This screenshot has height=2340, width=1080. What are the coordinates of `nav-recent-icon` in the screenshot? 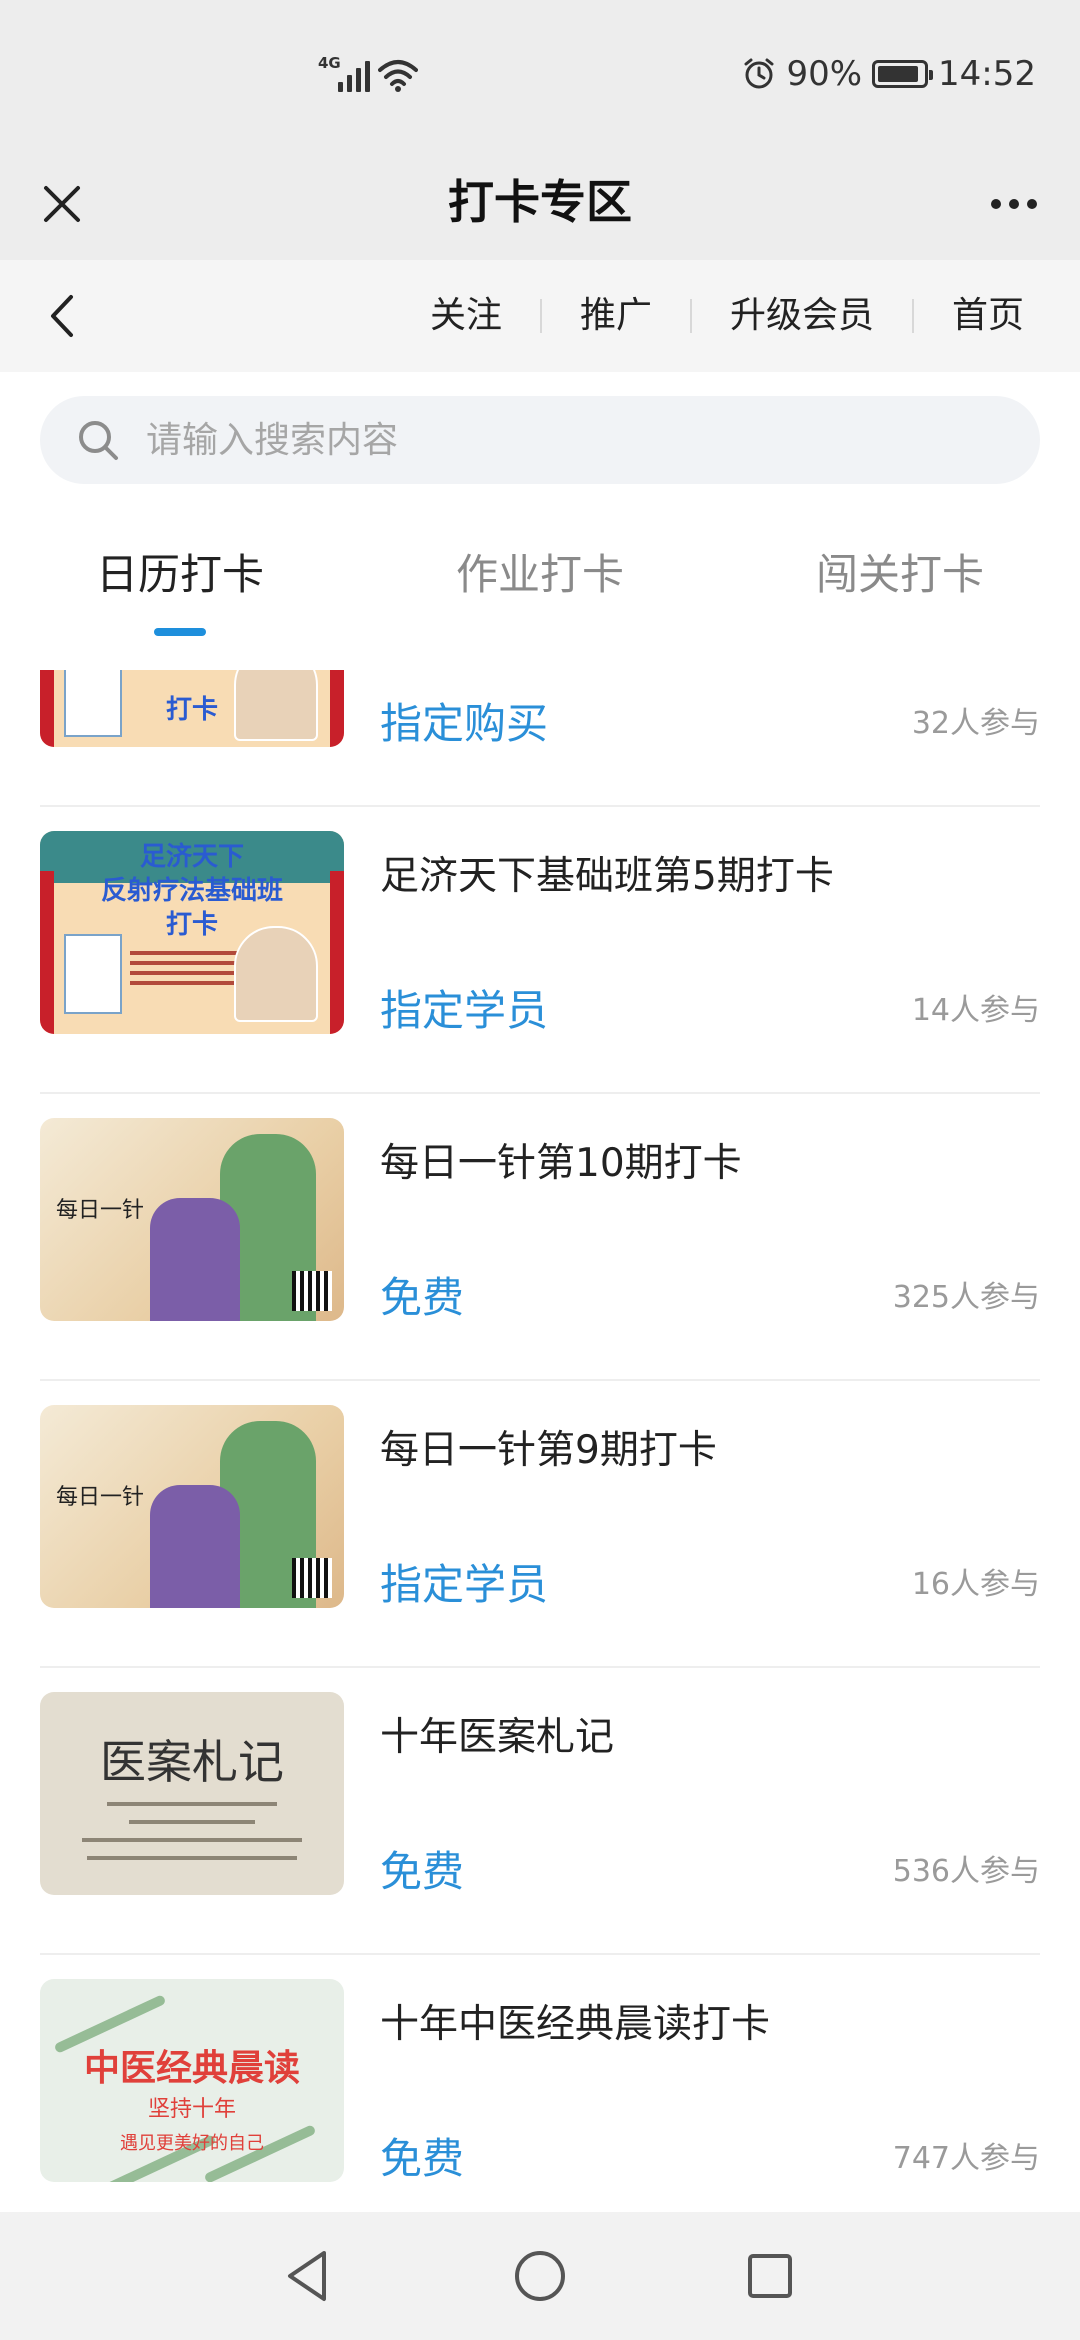 It's located at (770, 2276).